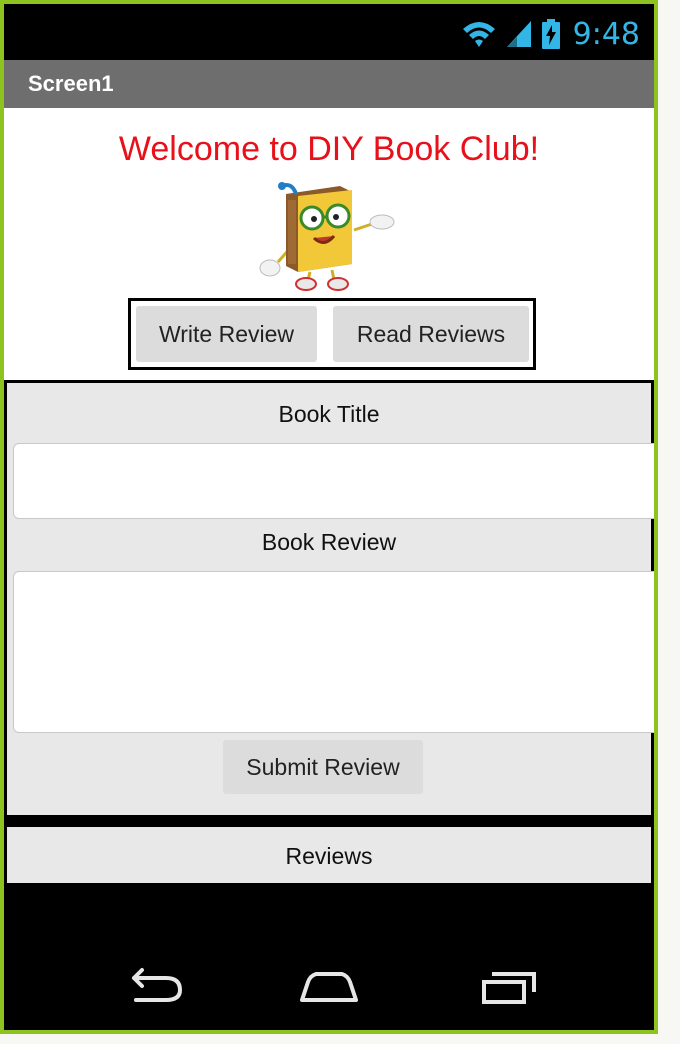  What do you see at coordinates (226, 334) in the screenshot?
I see `write-review-button: Write Review` at bounding box center [226, 334].